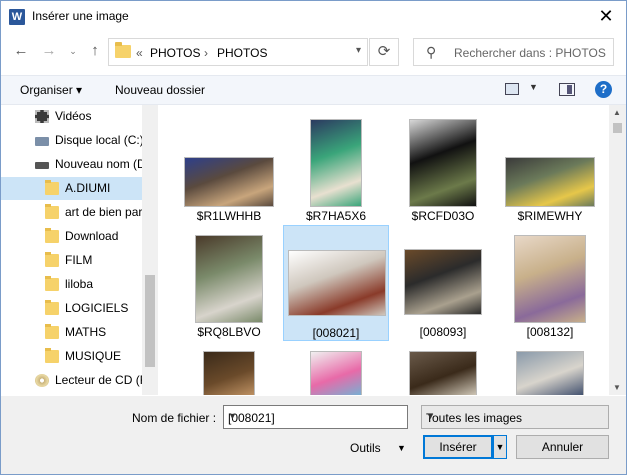 This screenshot has height=475, width=627. I want to click on file-item: $R1LWHHB, so click(229, 167).